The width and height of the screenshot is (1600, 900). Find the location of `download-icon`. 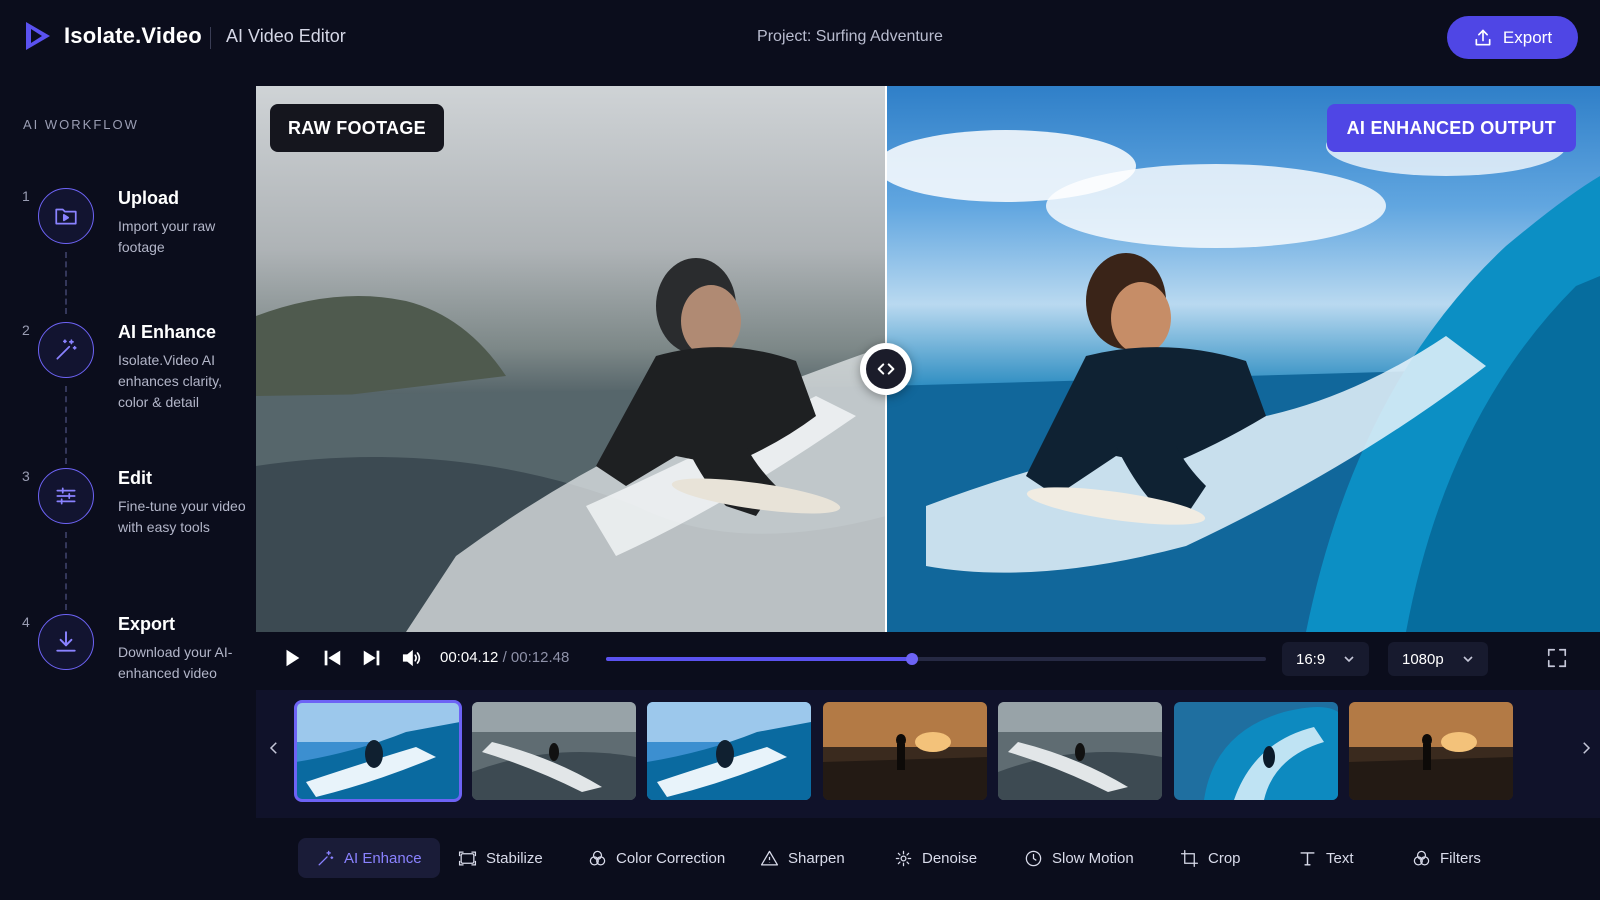

download-icon is located at coordinates (66, 641).